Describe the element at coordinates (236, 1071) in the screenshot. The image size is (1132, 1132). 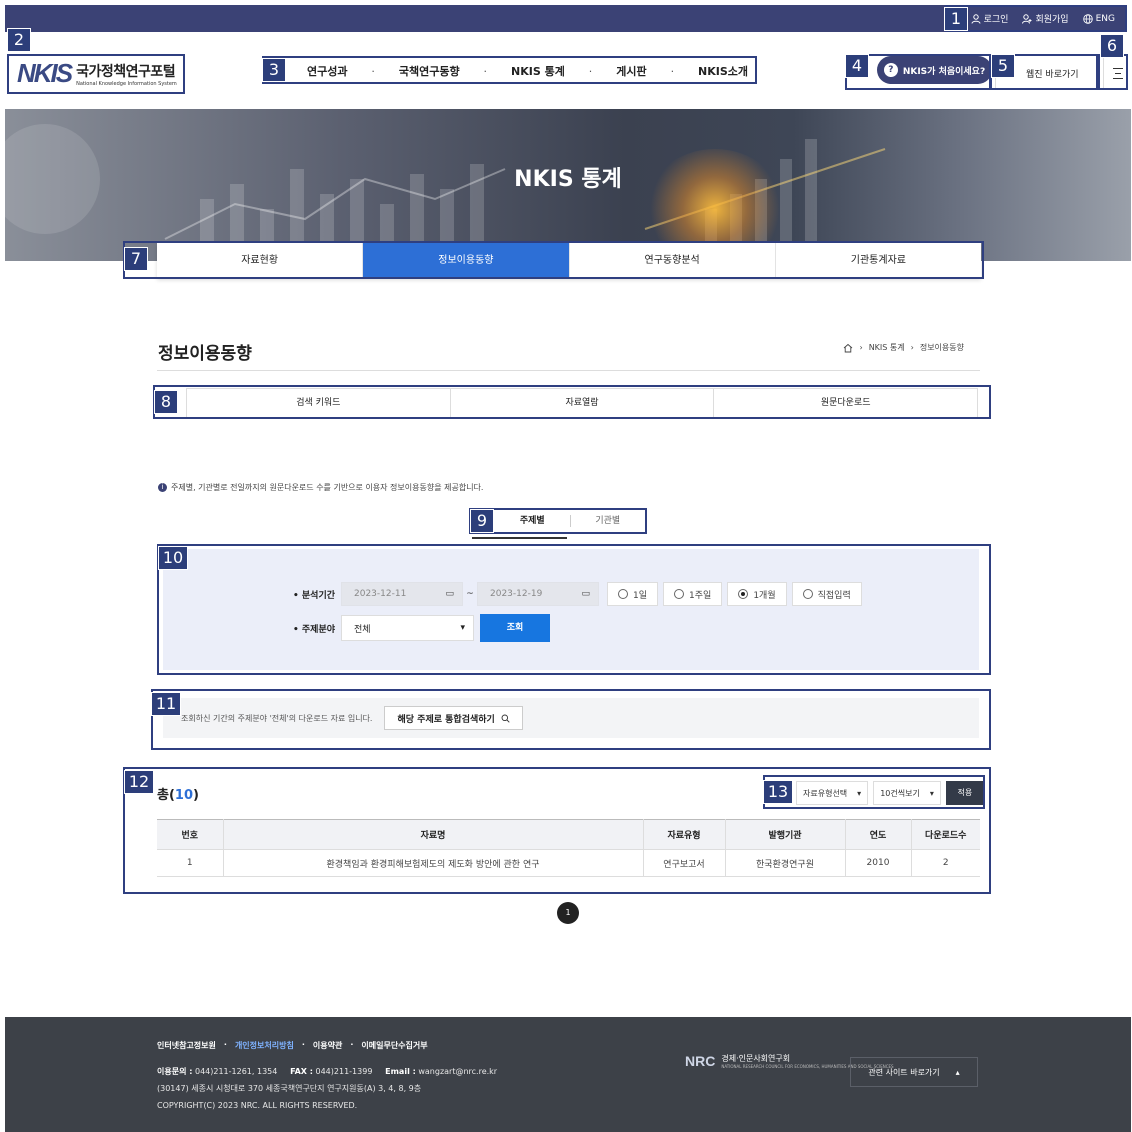
I see `contact-value: 044)211-1261, 1354` at that location.